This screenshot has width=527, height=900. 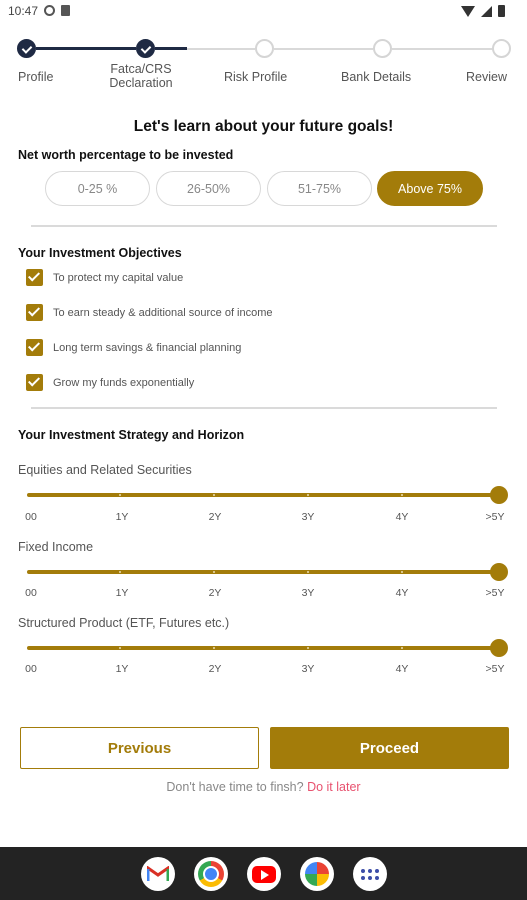 I want to click on status-time: 10:47, so click(x=23, y=11).